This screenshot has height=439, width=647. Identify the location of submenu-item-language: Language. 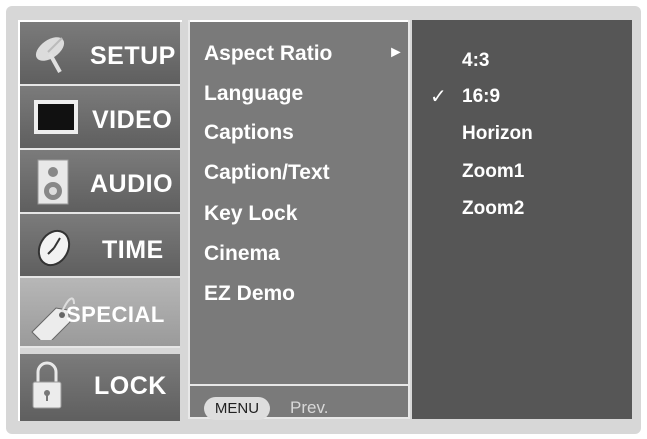
(253, 94).